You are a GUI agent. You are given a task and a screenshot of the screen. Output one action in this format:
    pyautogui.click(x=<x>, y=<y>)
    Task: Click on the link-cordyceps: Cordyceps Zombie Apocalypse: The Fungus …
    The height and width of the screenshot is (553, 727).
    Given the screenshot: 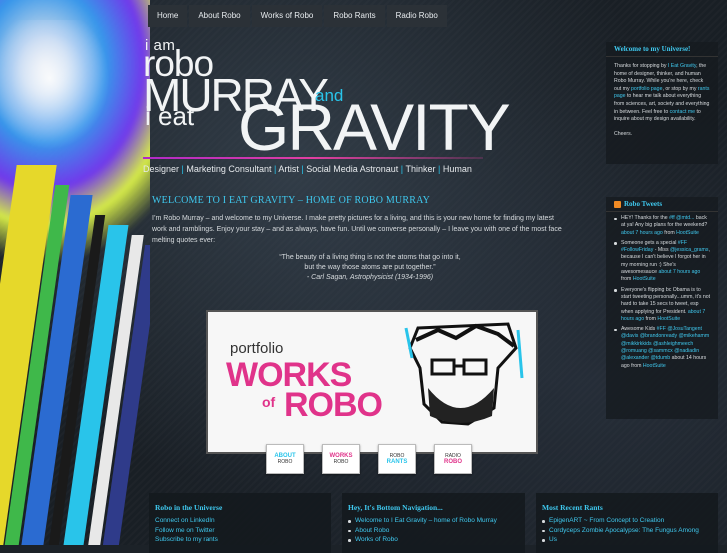 What is the action you would take?
    pyautogui.click(x=627, y=531)
    